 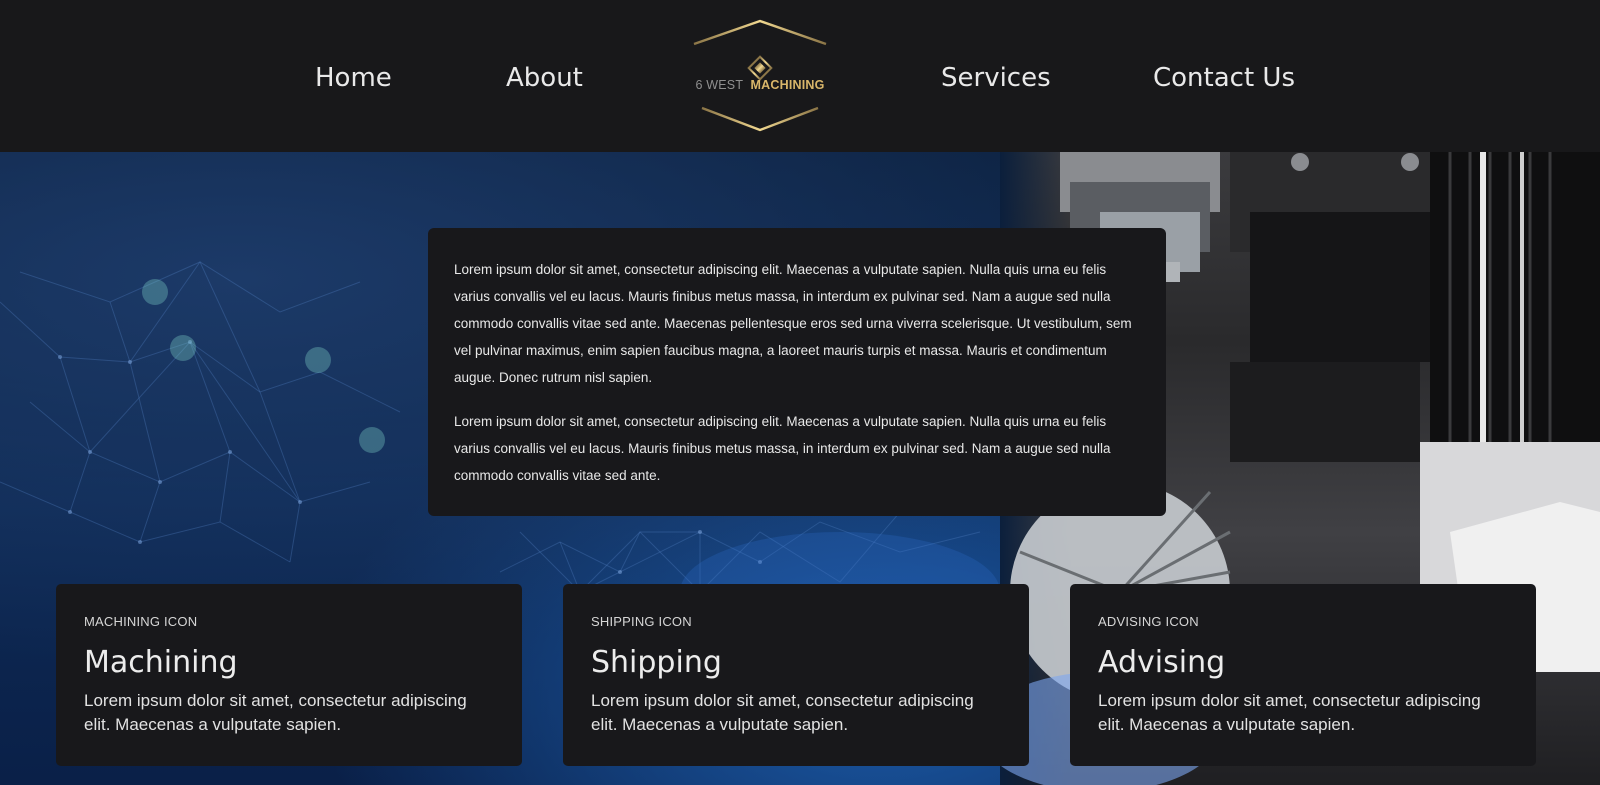 I want to click on nav-home-link: Home, so click(x=353, y=78).